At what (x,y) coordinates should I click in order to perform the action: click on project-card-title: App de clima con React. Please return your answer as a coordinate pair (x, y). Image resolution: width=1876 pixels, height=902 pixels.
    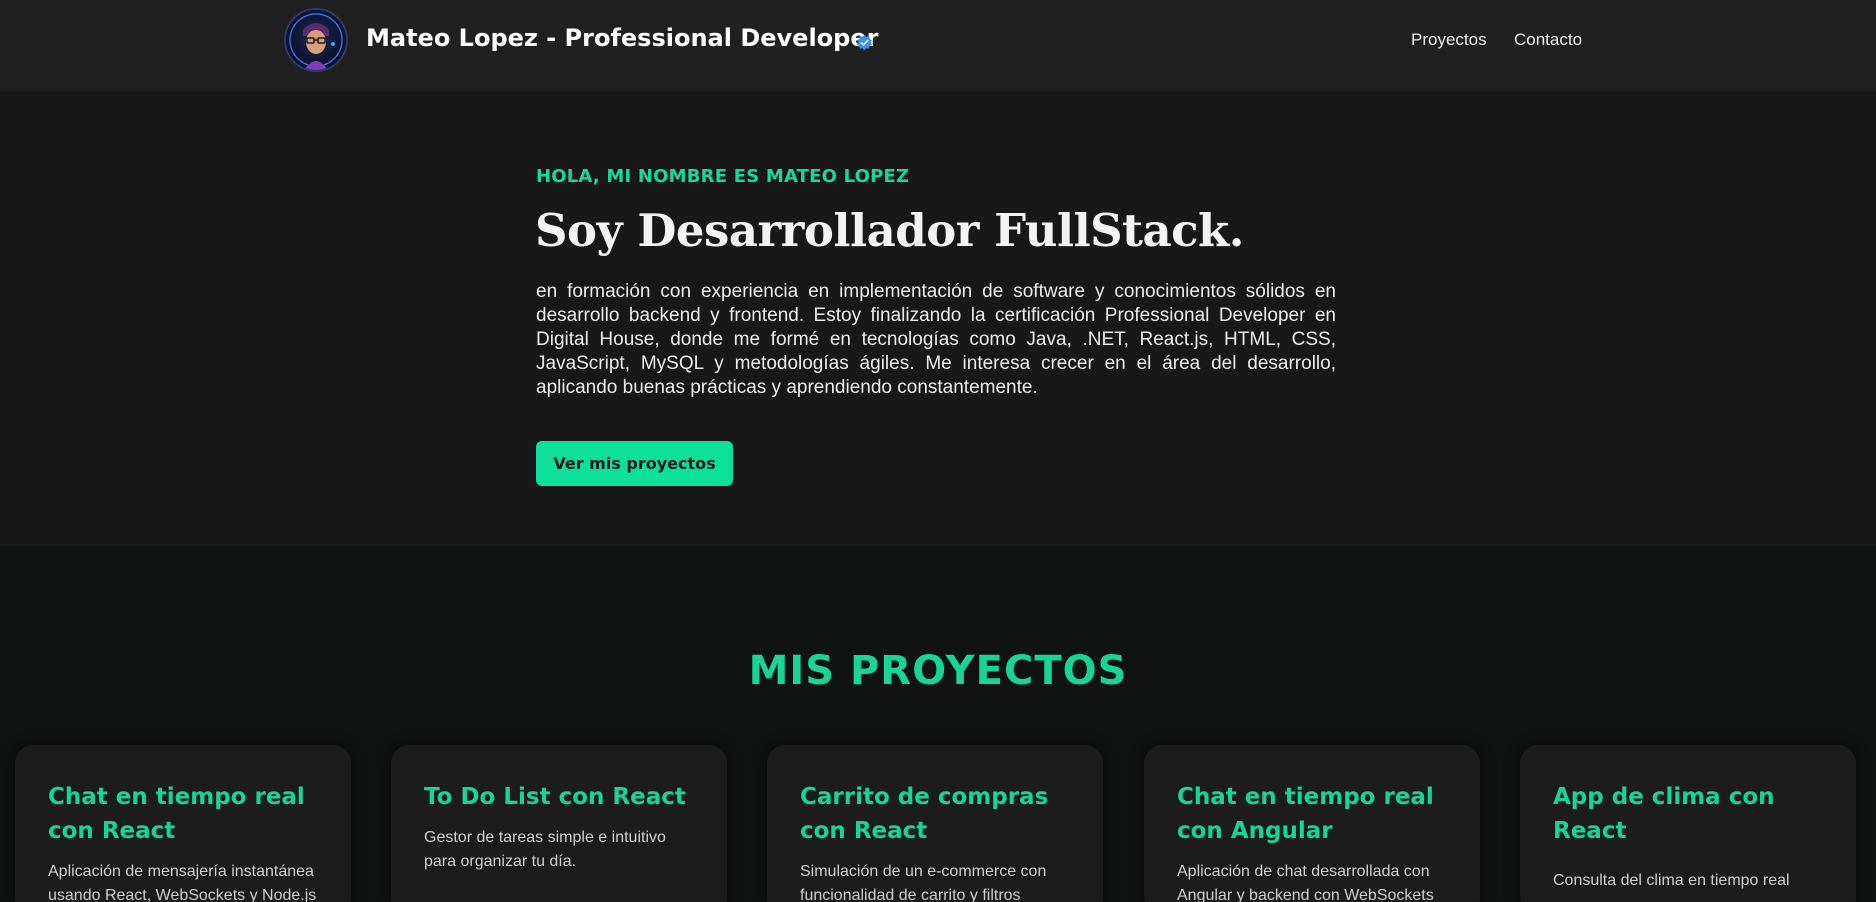
    Looking at the image, I should click on (1664, 814).